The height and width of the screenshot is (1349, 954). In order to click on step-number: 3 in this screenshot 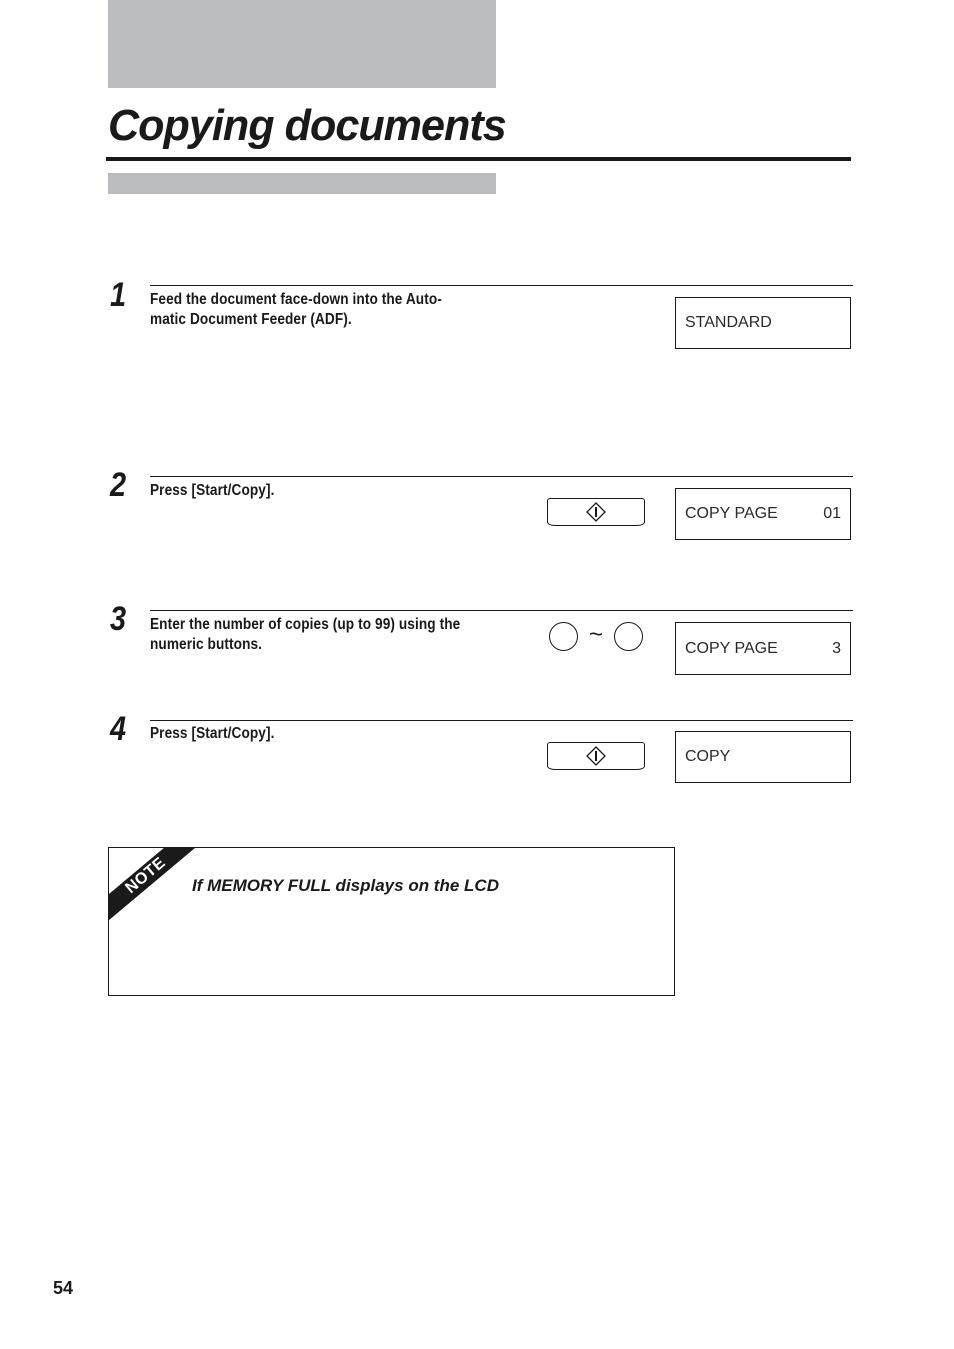, I will do `click(118, 619)`.